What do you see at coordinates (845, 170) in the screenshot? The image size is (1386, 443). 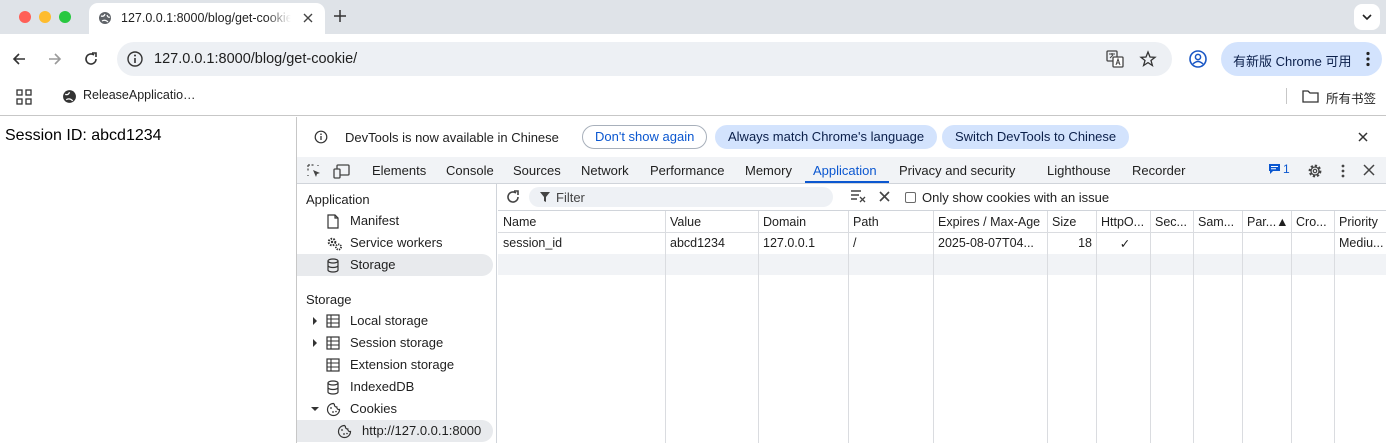 I see `tab-application: Application` at bounding box center [845, 170].